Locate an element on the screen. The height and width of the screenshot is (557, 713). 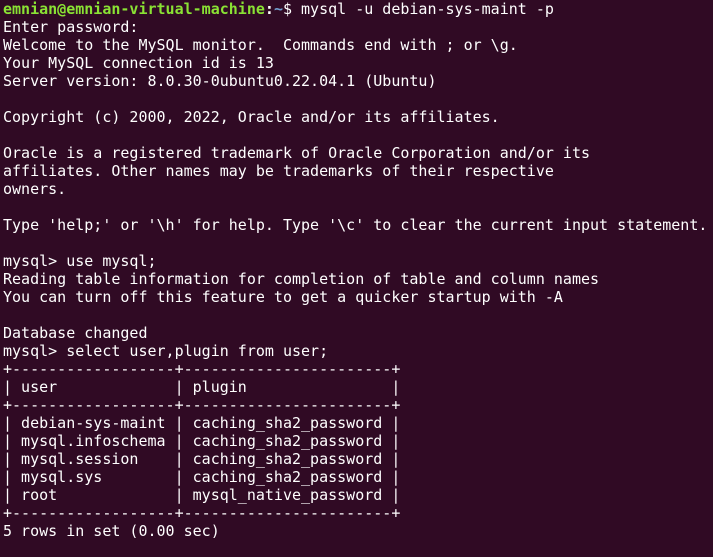
prompt-path: ~ is located at coordinates (278, 9).